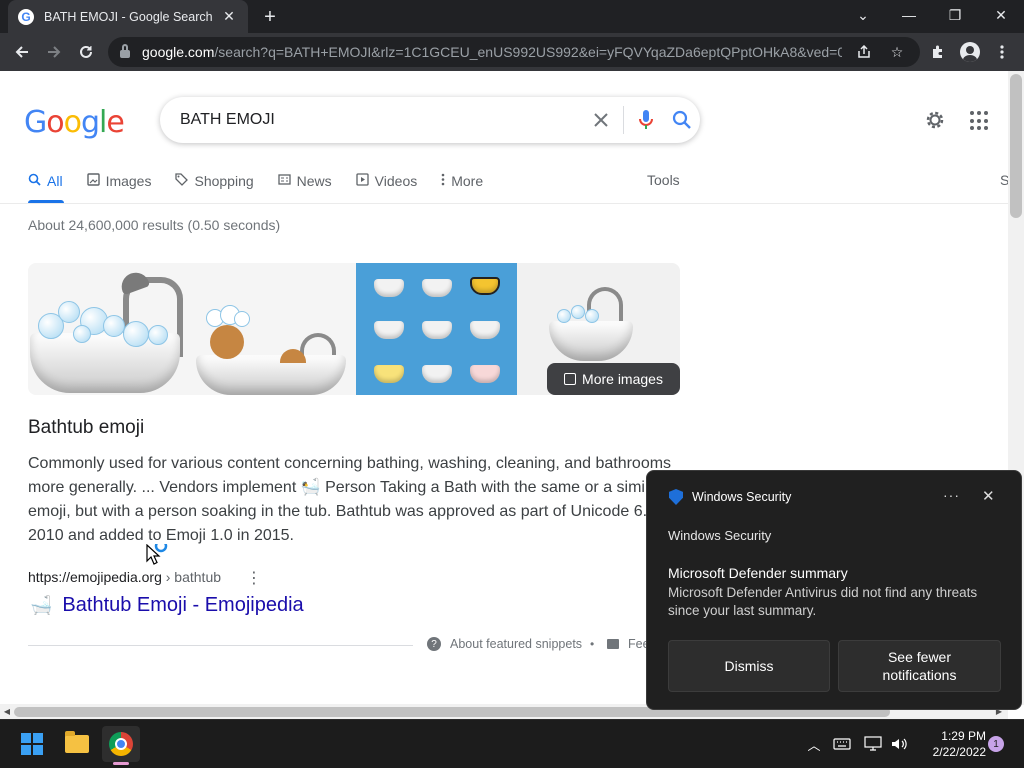 The width and height of the screenshot is (1024, 768). I want to click on bathtub-favicon-icon: 🛁, so click(41, 605).